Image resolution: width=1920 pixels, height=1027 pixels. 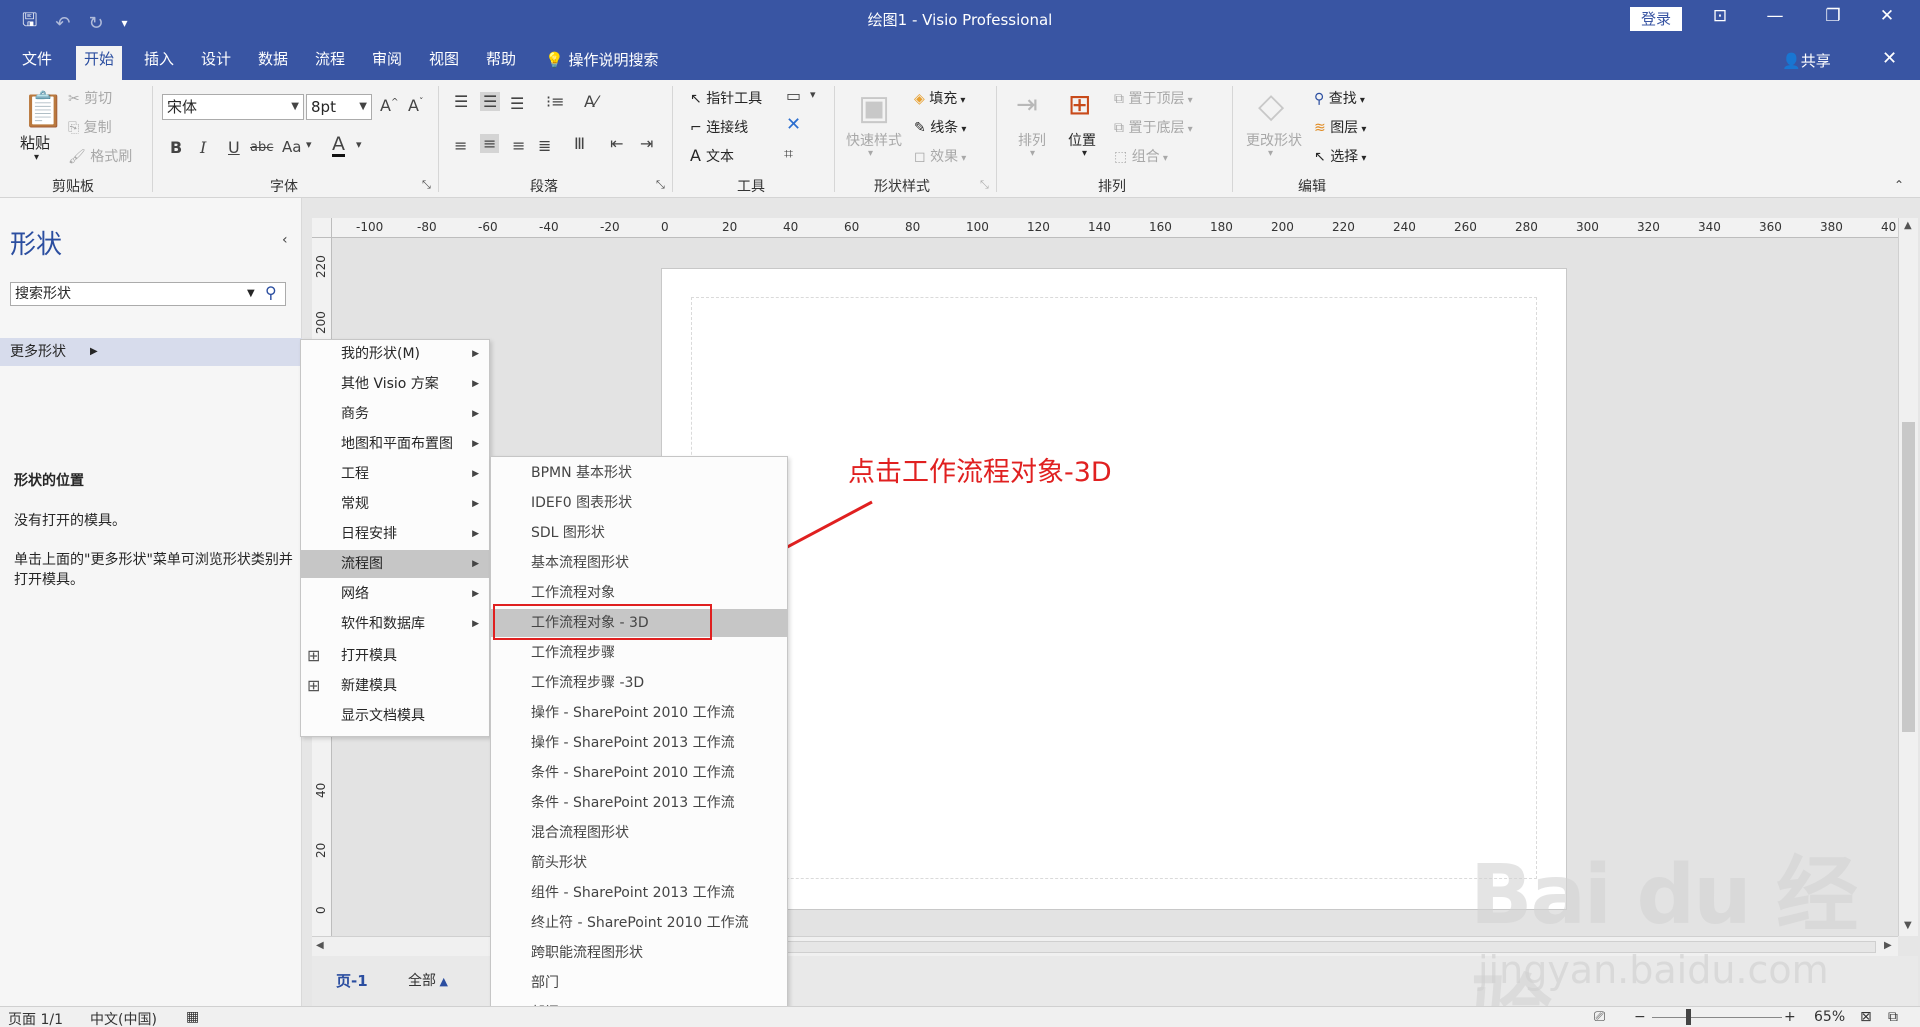 What do you see at coordinates (1688, 1017) in the screenshot?
I see `zoom-slider-thumb` at bounding box center [1688, 1017].